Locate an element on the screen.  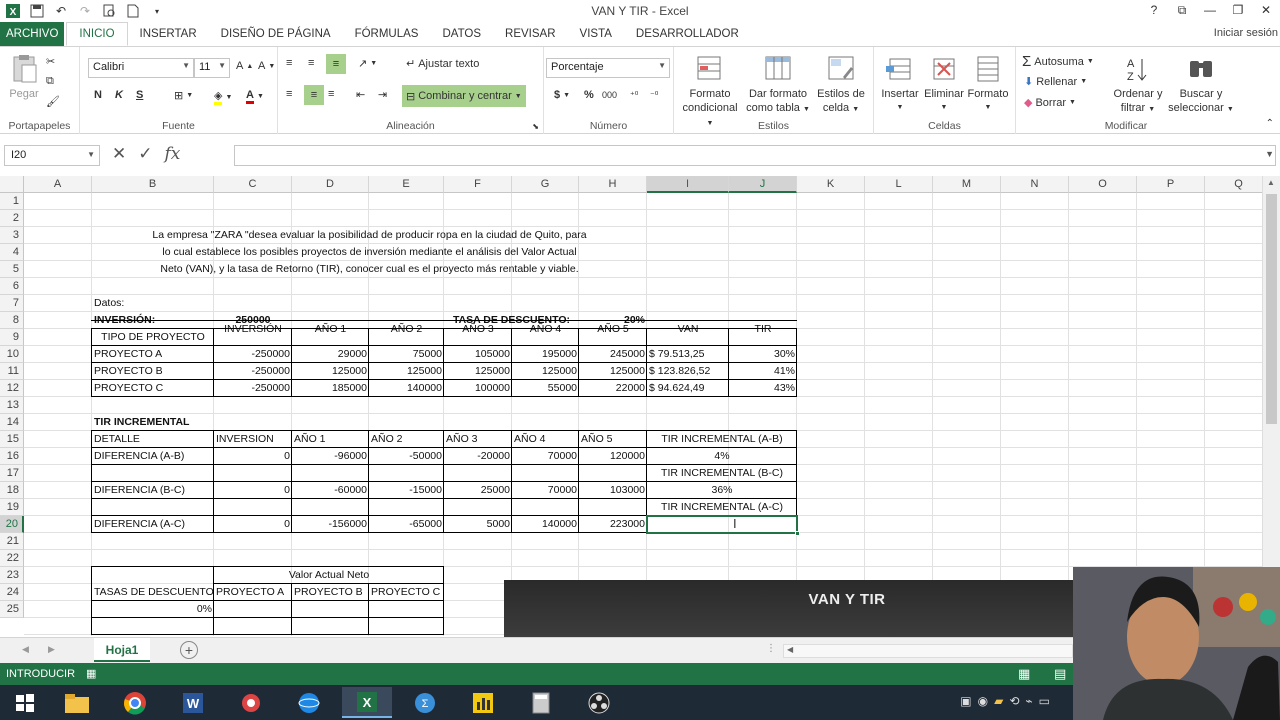
column-header-i: I is located at coordinates (688, 184).